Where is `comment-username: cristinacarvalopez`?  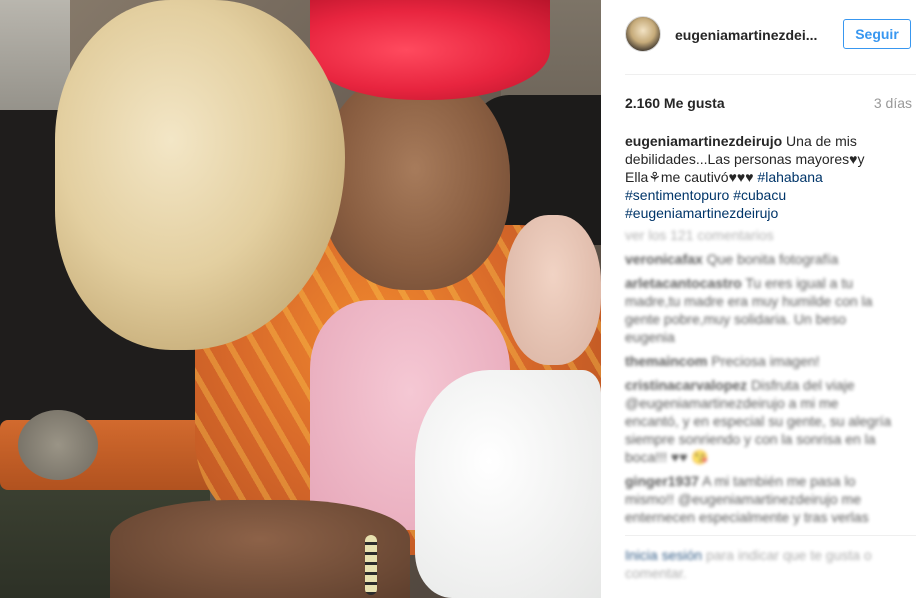
comment-username: cristinacarvalopez is located at coordinates (686, 385).